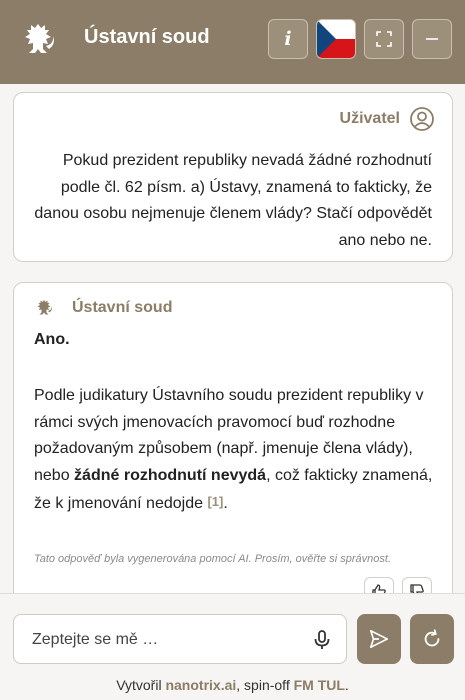 This screenshot has width=465, height=700. I want to click on thumbs-down-button, so click(417, 585).